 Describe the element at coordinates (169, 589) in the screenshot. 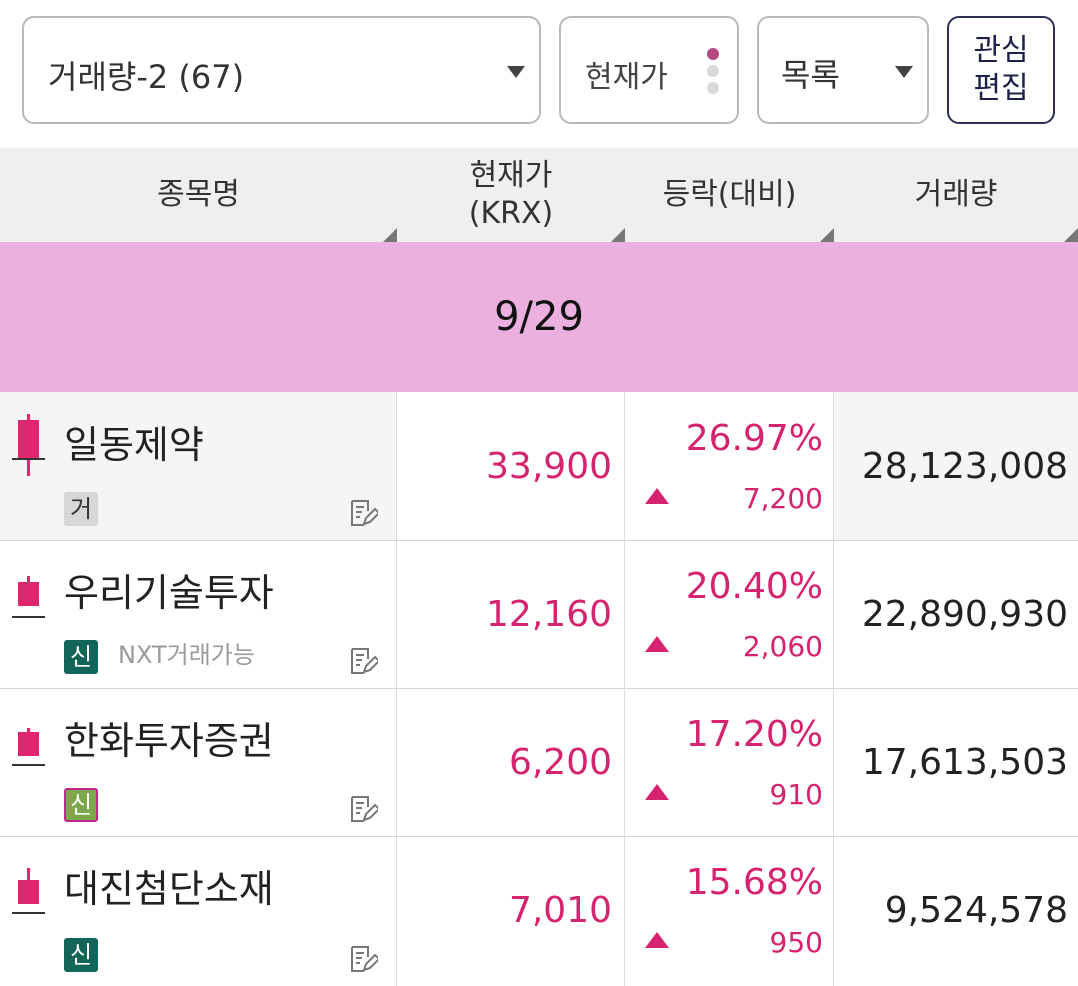

I see `stock-name: 우리기술투자` at that location.